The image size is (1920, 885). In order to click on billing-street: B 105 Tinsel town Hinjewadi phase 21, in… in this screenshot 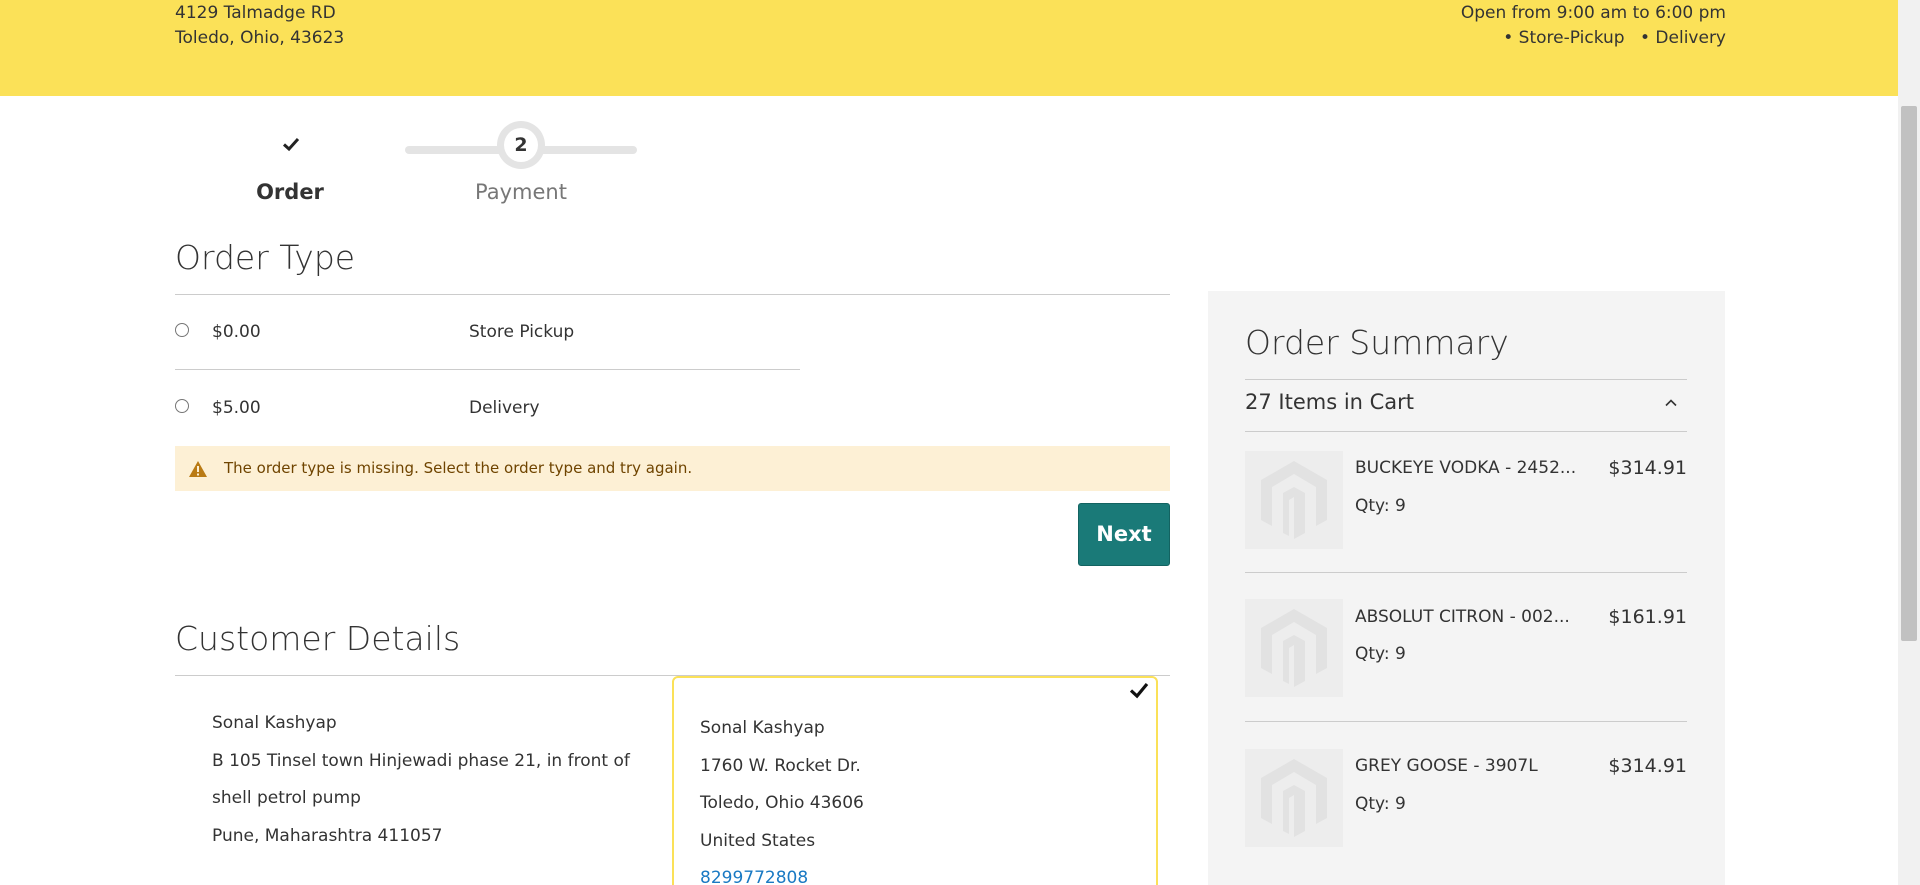, I will do `click(421, 760)`.